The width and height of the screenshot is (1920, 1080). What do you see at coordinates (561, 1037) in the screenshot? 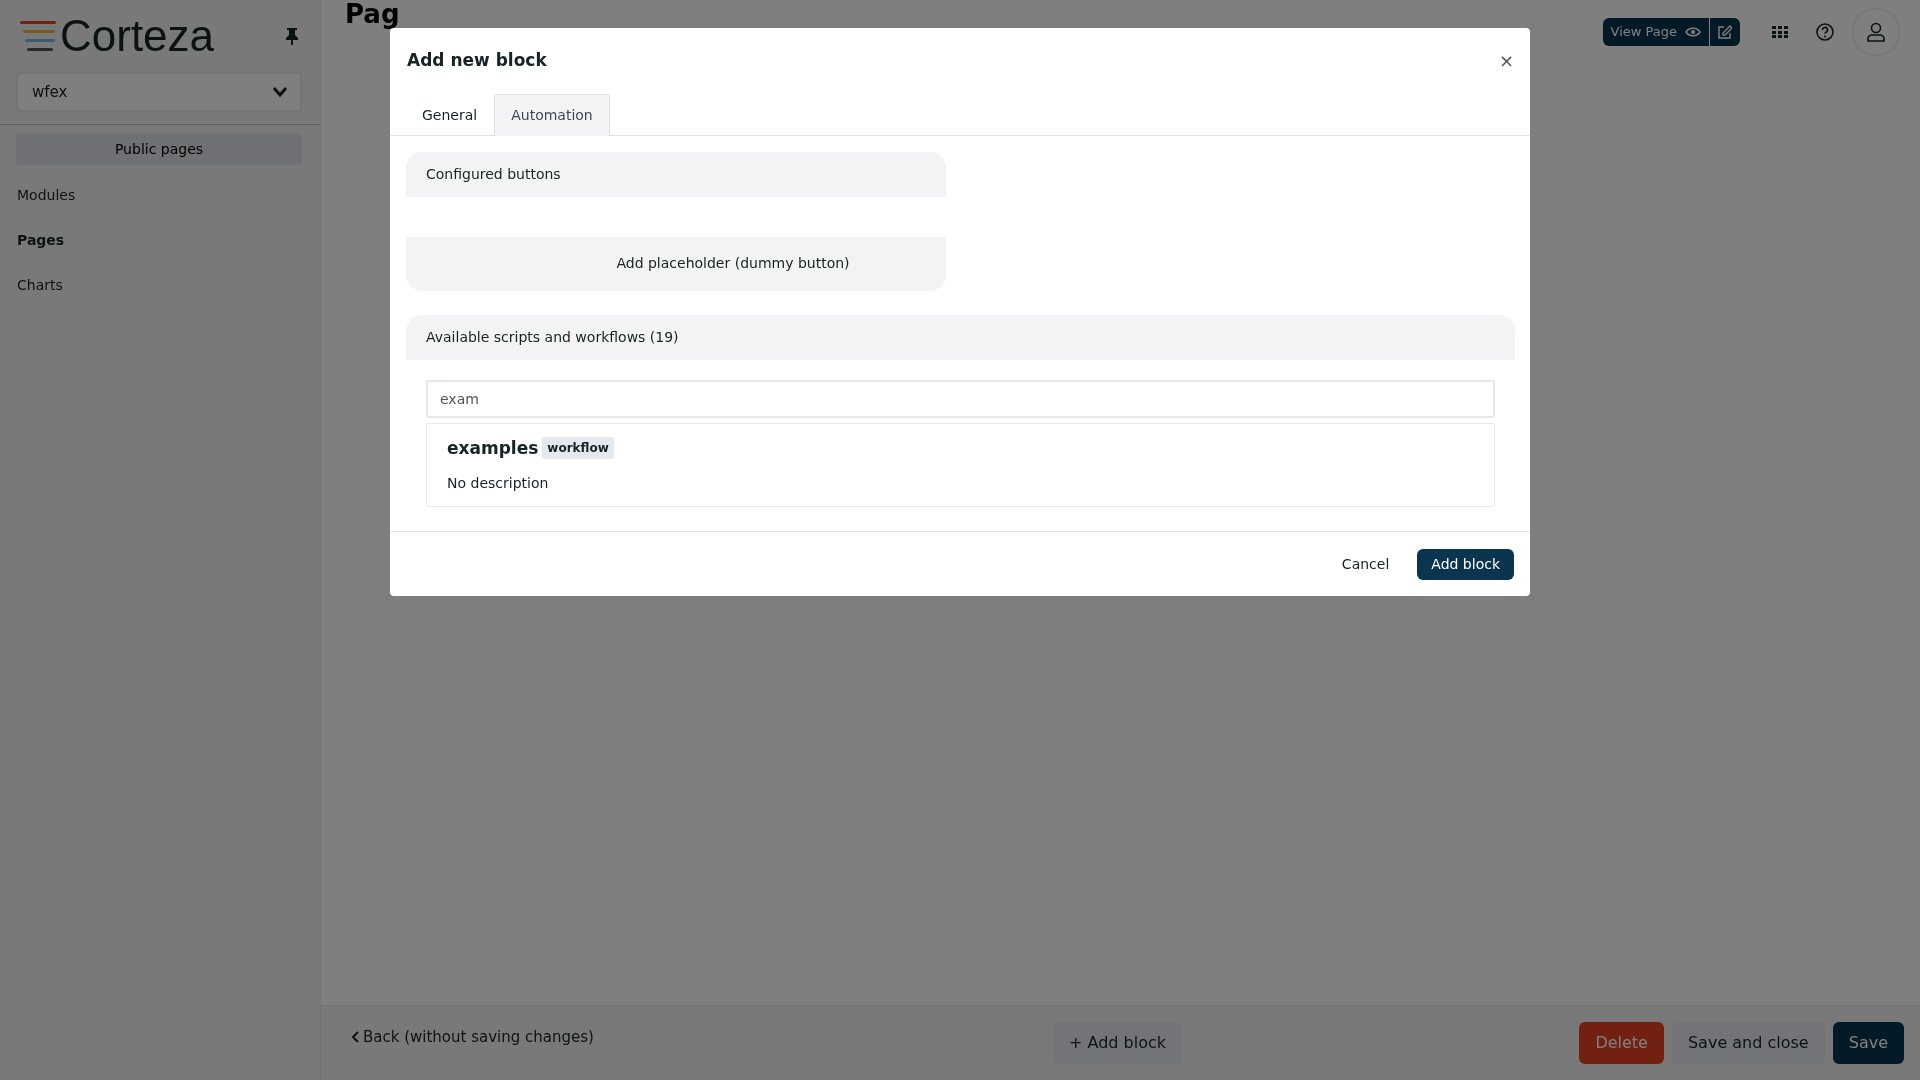
I see `back-link: Back (without saving changes)` at bounding box center [561, 1037].